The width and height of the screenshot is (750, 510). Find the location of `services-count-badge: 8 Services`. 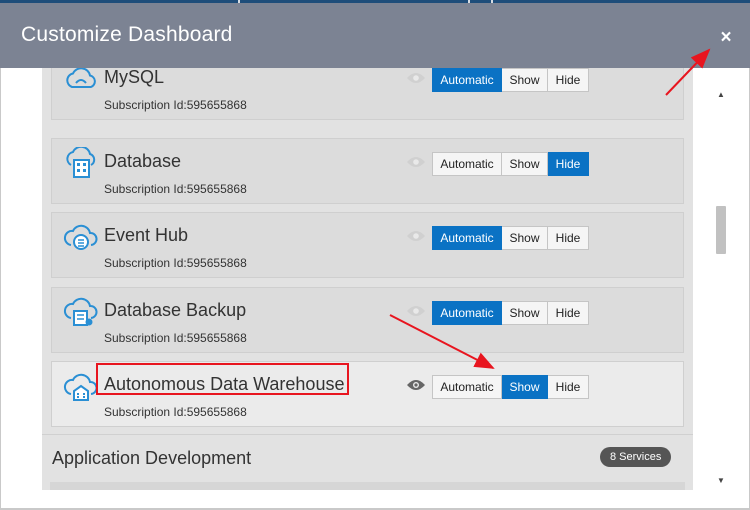

services-count-badge: 8 Services is located at coordinates (636, 457).